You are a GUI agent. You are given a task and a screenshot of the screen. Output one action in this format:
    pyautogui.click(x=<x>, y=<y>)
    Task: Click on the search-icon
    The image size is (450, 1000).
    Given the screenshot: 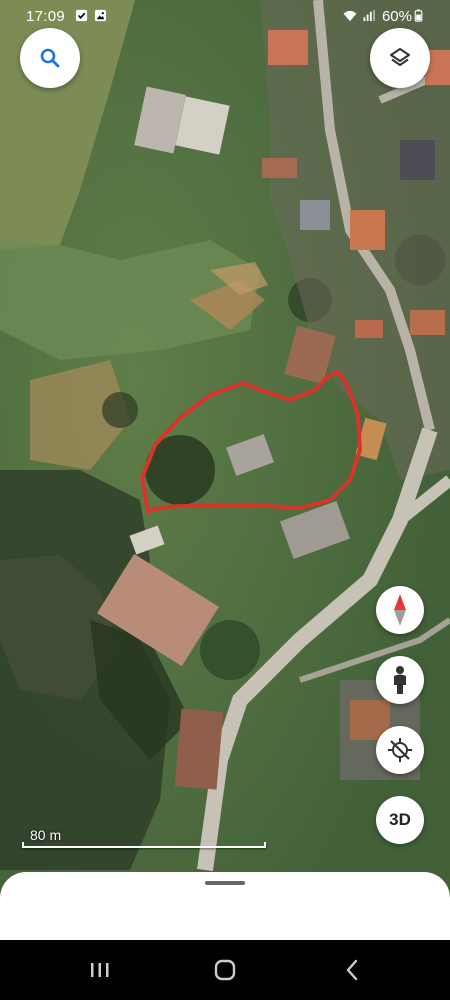 What is the action you would take?
    pyautogui.click(x=50, y=58)
    